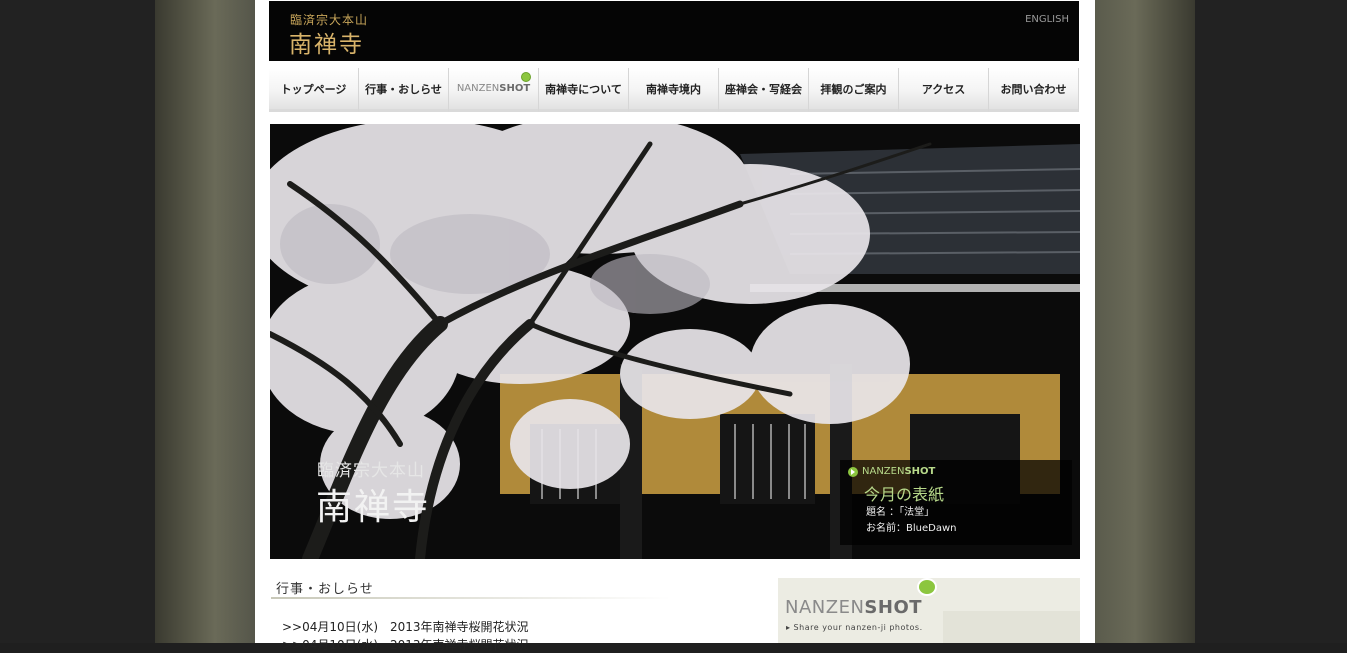 This screenshot has width=1347, height=653. I want to click on shot-logo: NANZENSHOT, so click(853, 607).